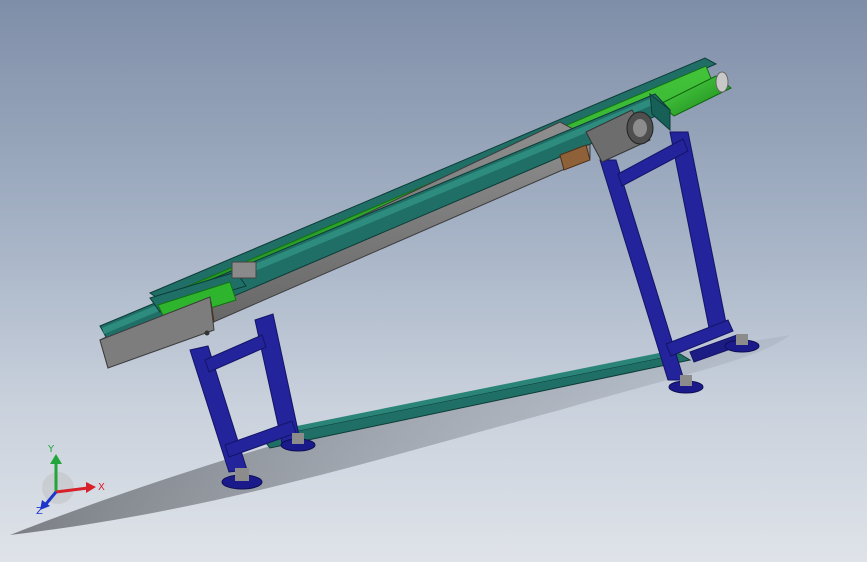  Describe the element at coordinates (101, 487) in the screenshot. I see `x-axis-label: X` at that location.